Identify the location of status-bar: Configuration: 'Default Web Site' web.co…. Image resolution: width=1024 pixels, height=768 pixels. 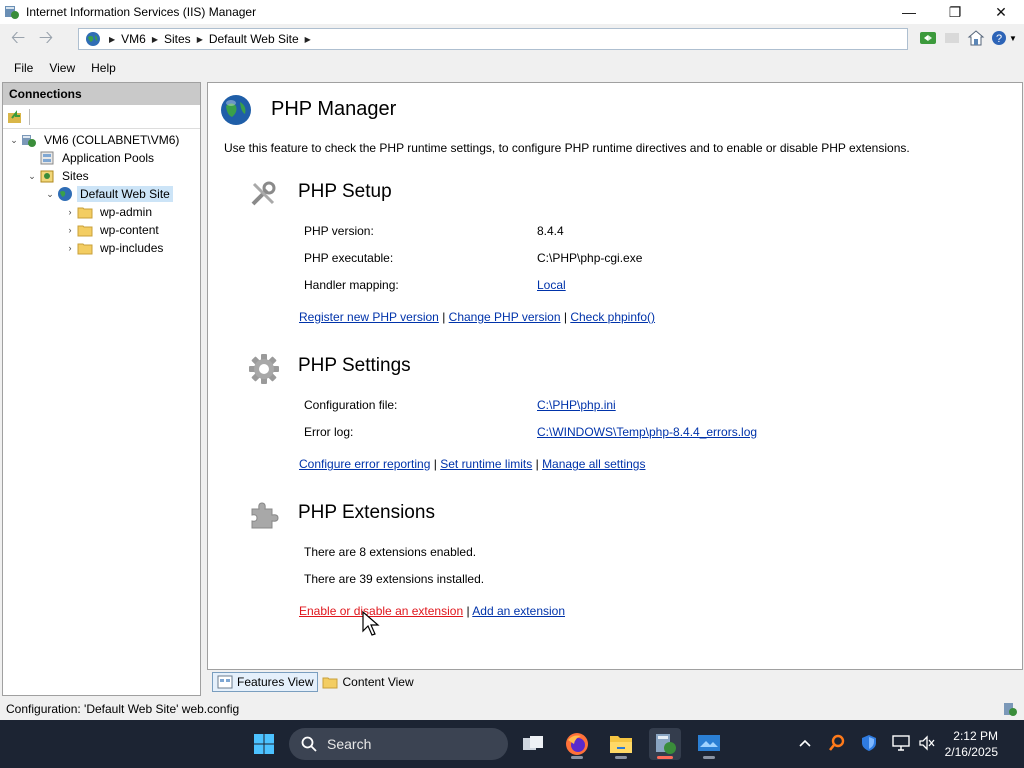
(512, 709).